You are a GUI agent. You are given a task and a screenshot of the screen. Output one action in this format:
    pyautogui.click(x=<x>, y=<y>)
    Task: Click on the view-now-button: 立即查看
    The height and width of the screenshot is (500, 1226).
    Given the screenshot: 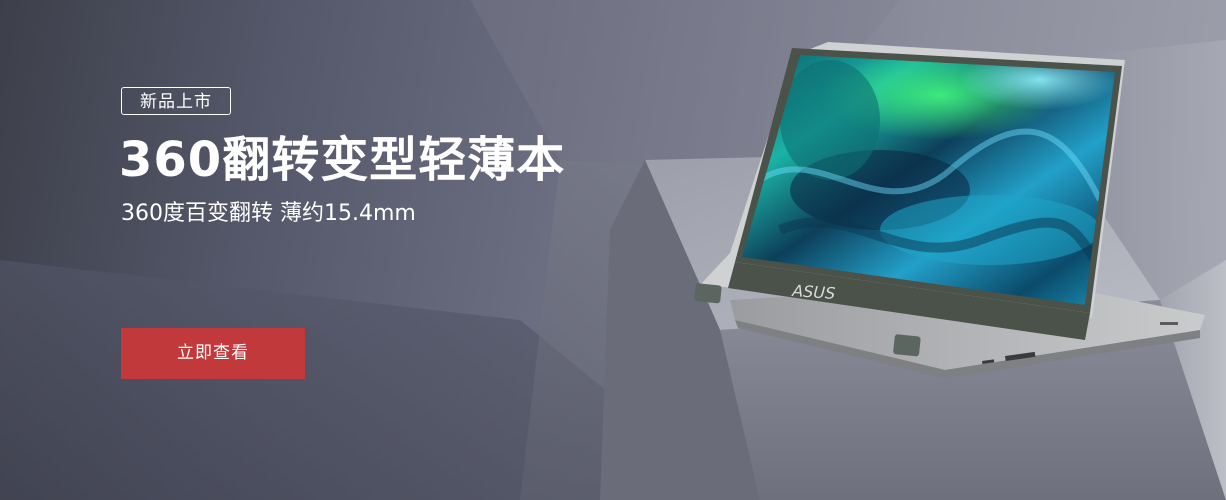 What is the action you would take?
    pyautogui.click(x=213, y=353)
    